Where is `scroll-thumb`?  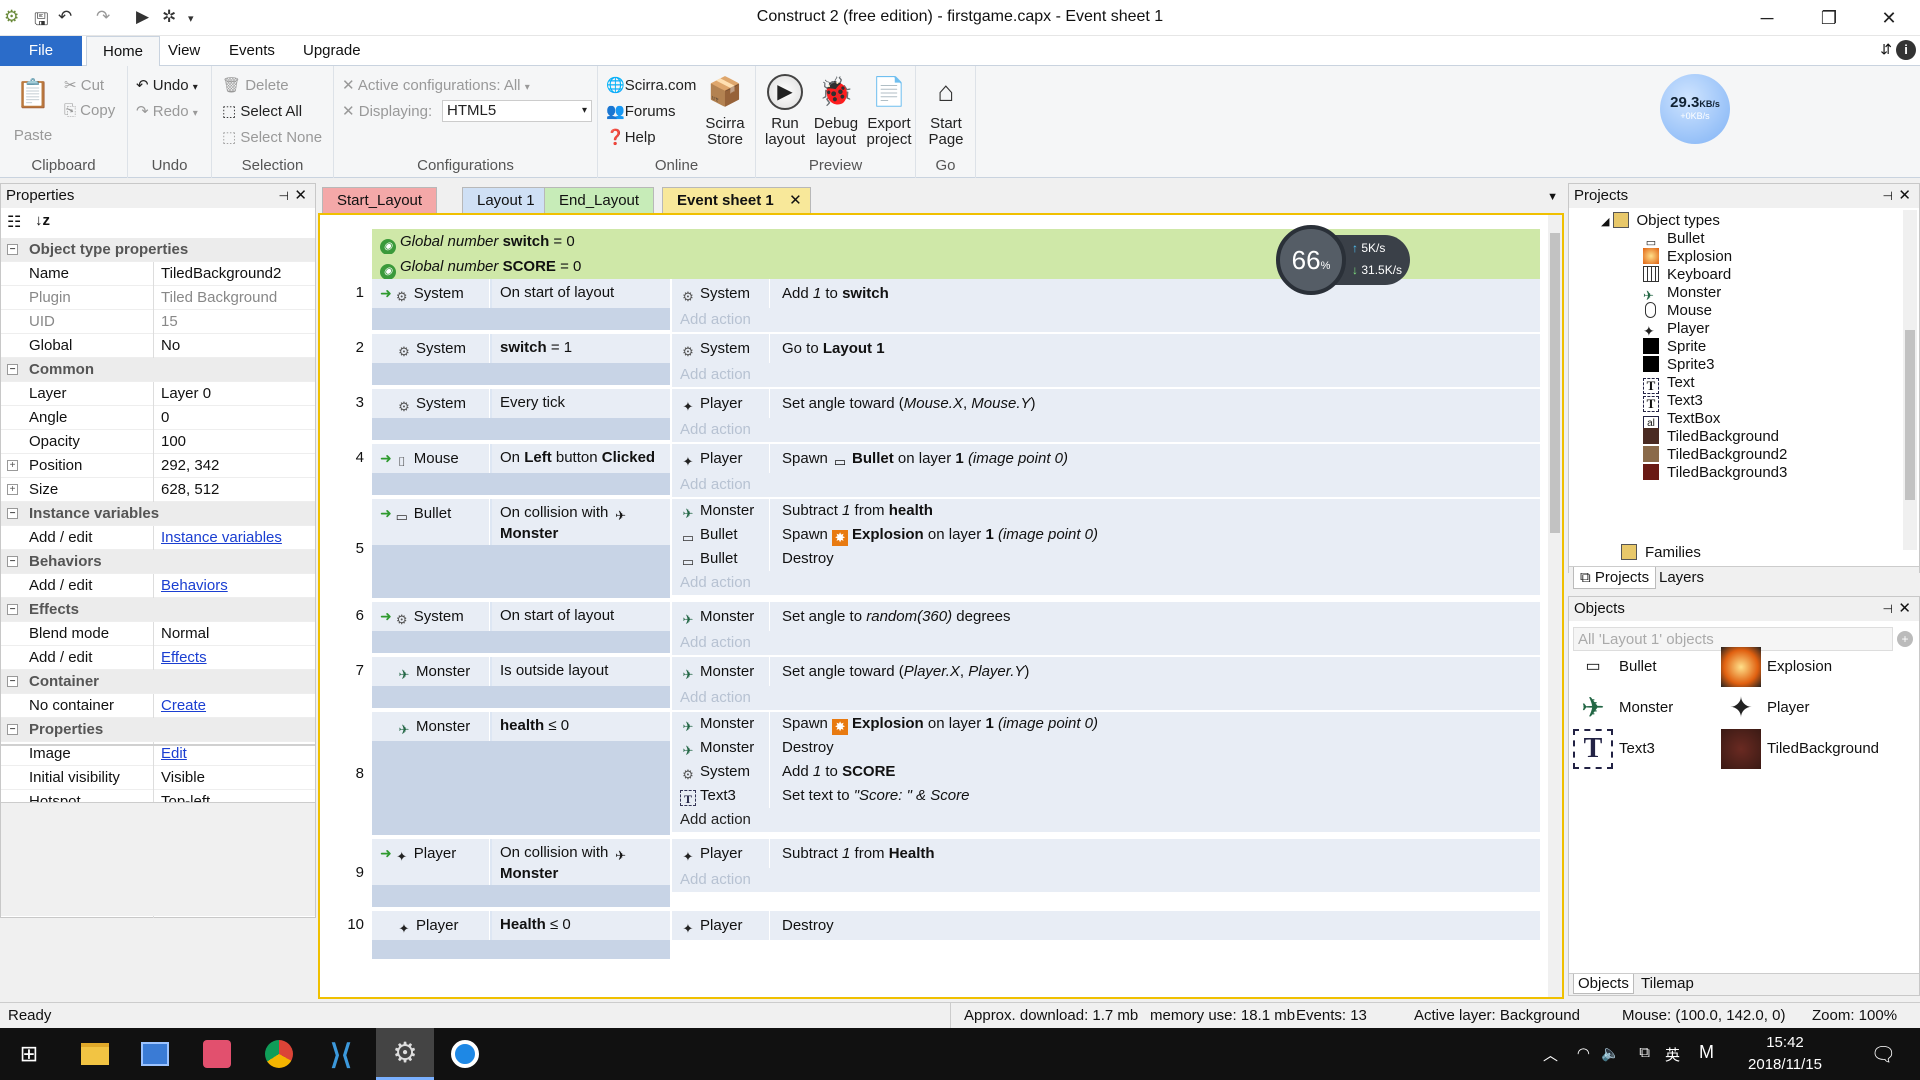 scroll-thumb is located at coordinates (1910, 415).